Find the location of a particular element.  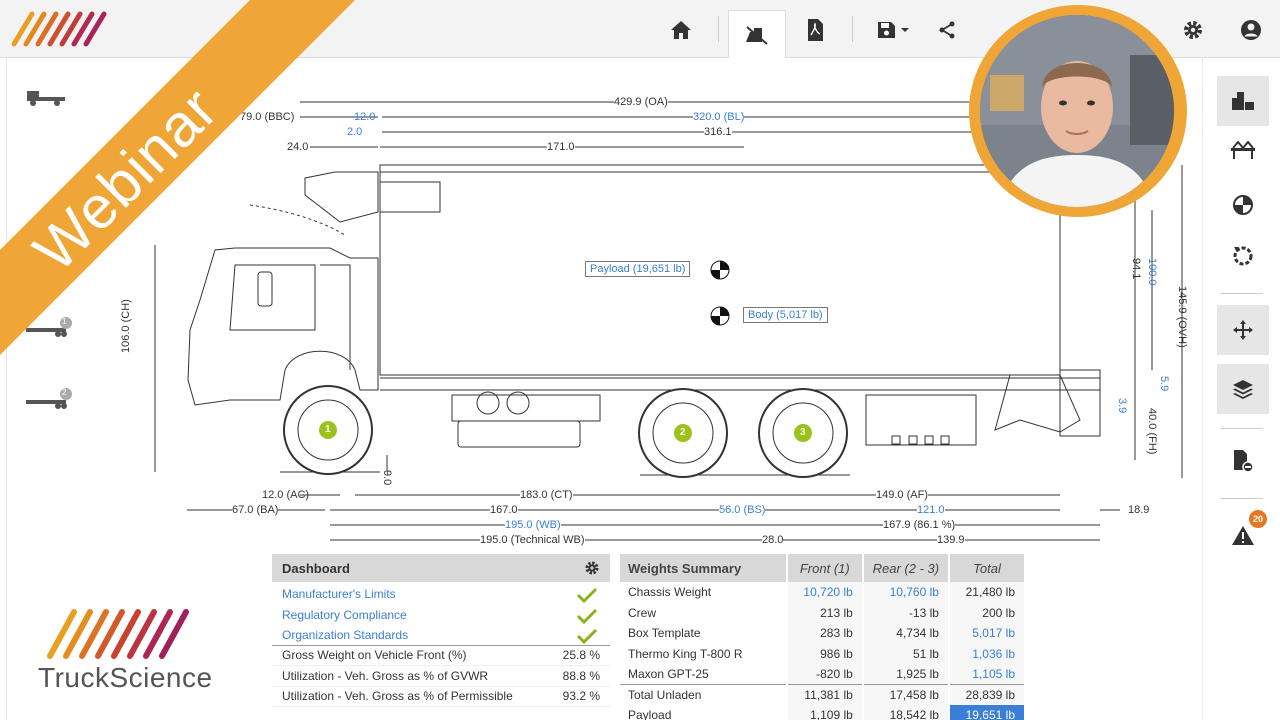

table-row: Maxon GPT-25 -820 lb 1,925 lb 1,105 lb is located at coordinates (823, 674).